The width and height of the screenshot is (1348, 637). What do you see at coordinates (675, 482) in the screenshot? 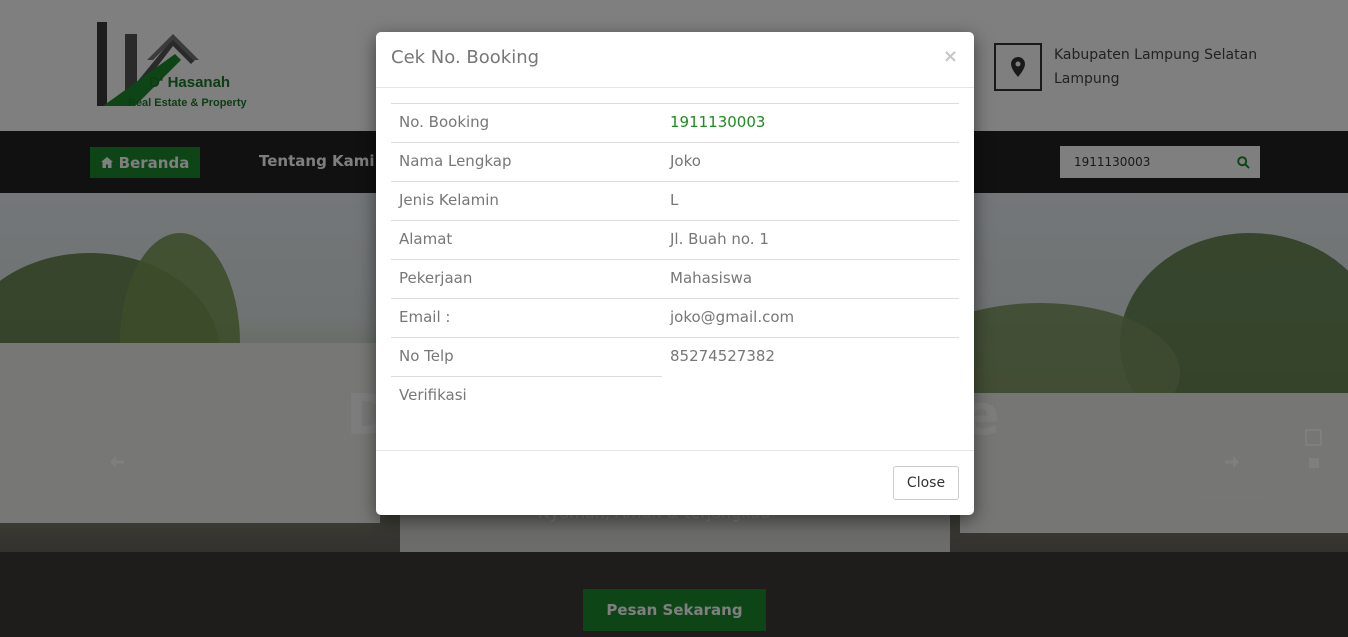
I see `modal-footer: Close` at bounding box center [675, 482].